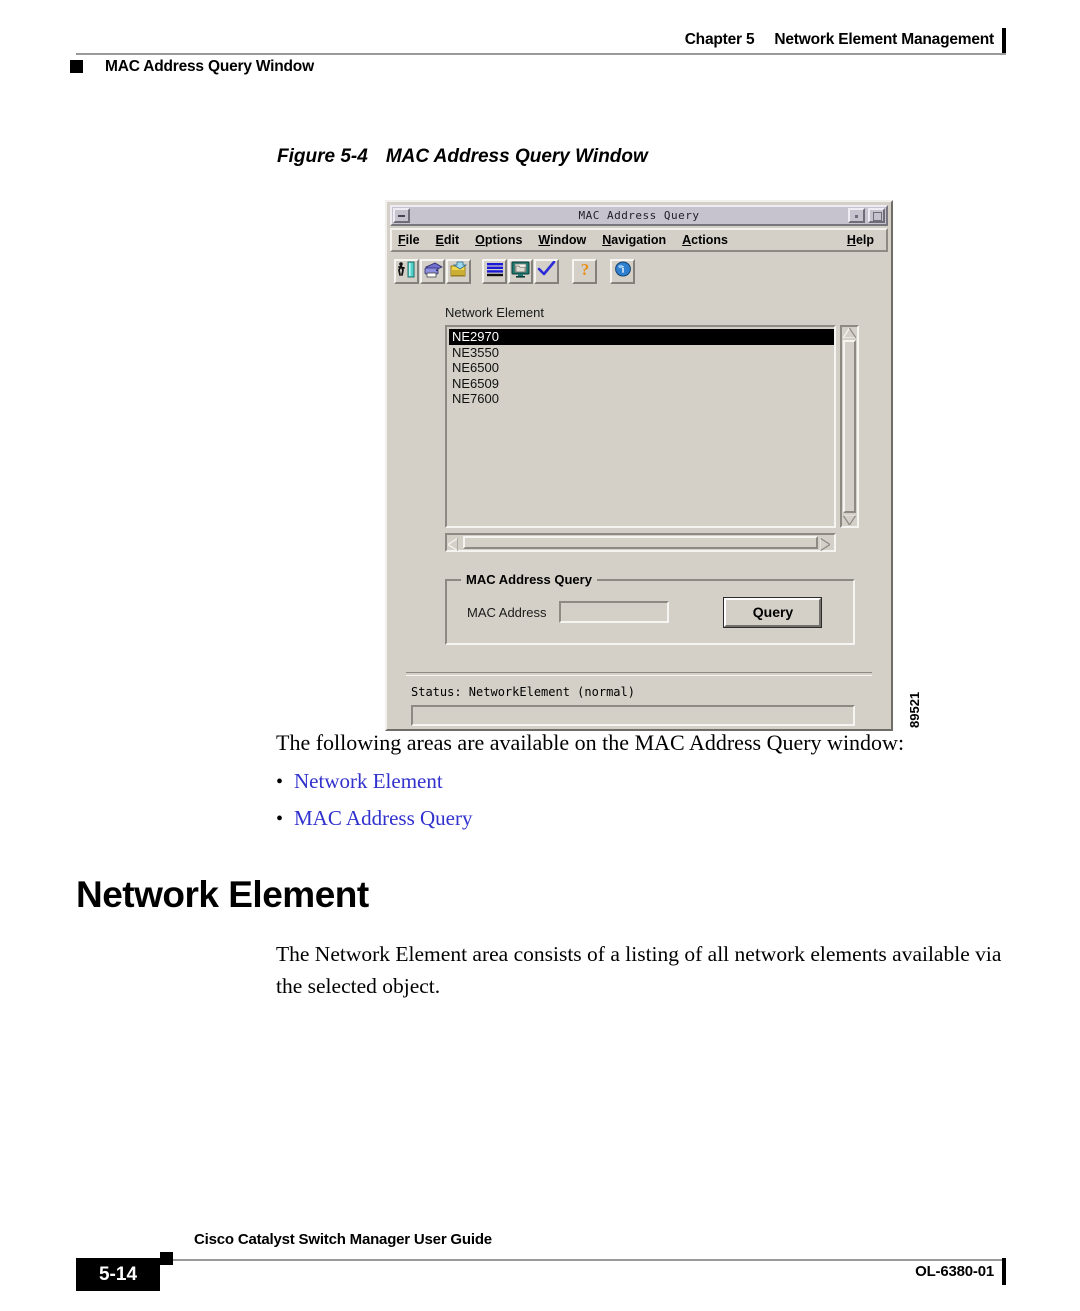 This screenshot has width=1080, height=1311. I want to click on list-view-icon, so click(495, 271).